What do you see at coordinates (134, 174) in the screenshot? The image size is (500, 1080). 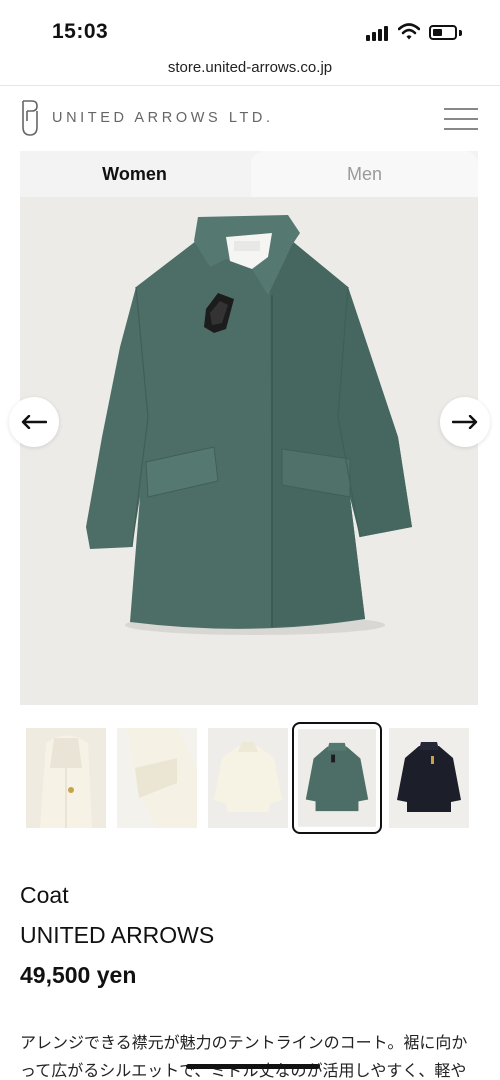 I see `tab-women: Women` at bounding box center [134, 174].